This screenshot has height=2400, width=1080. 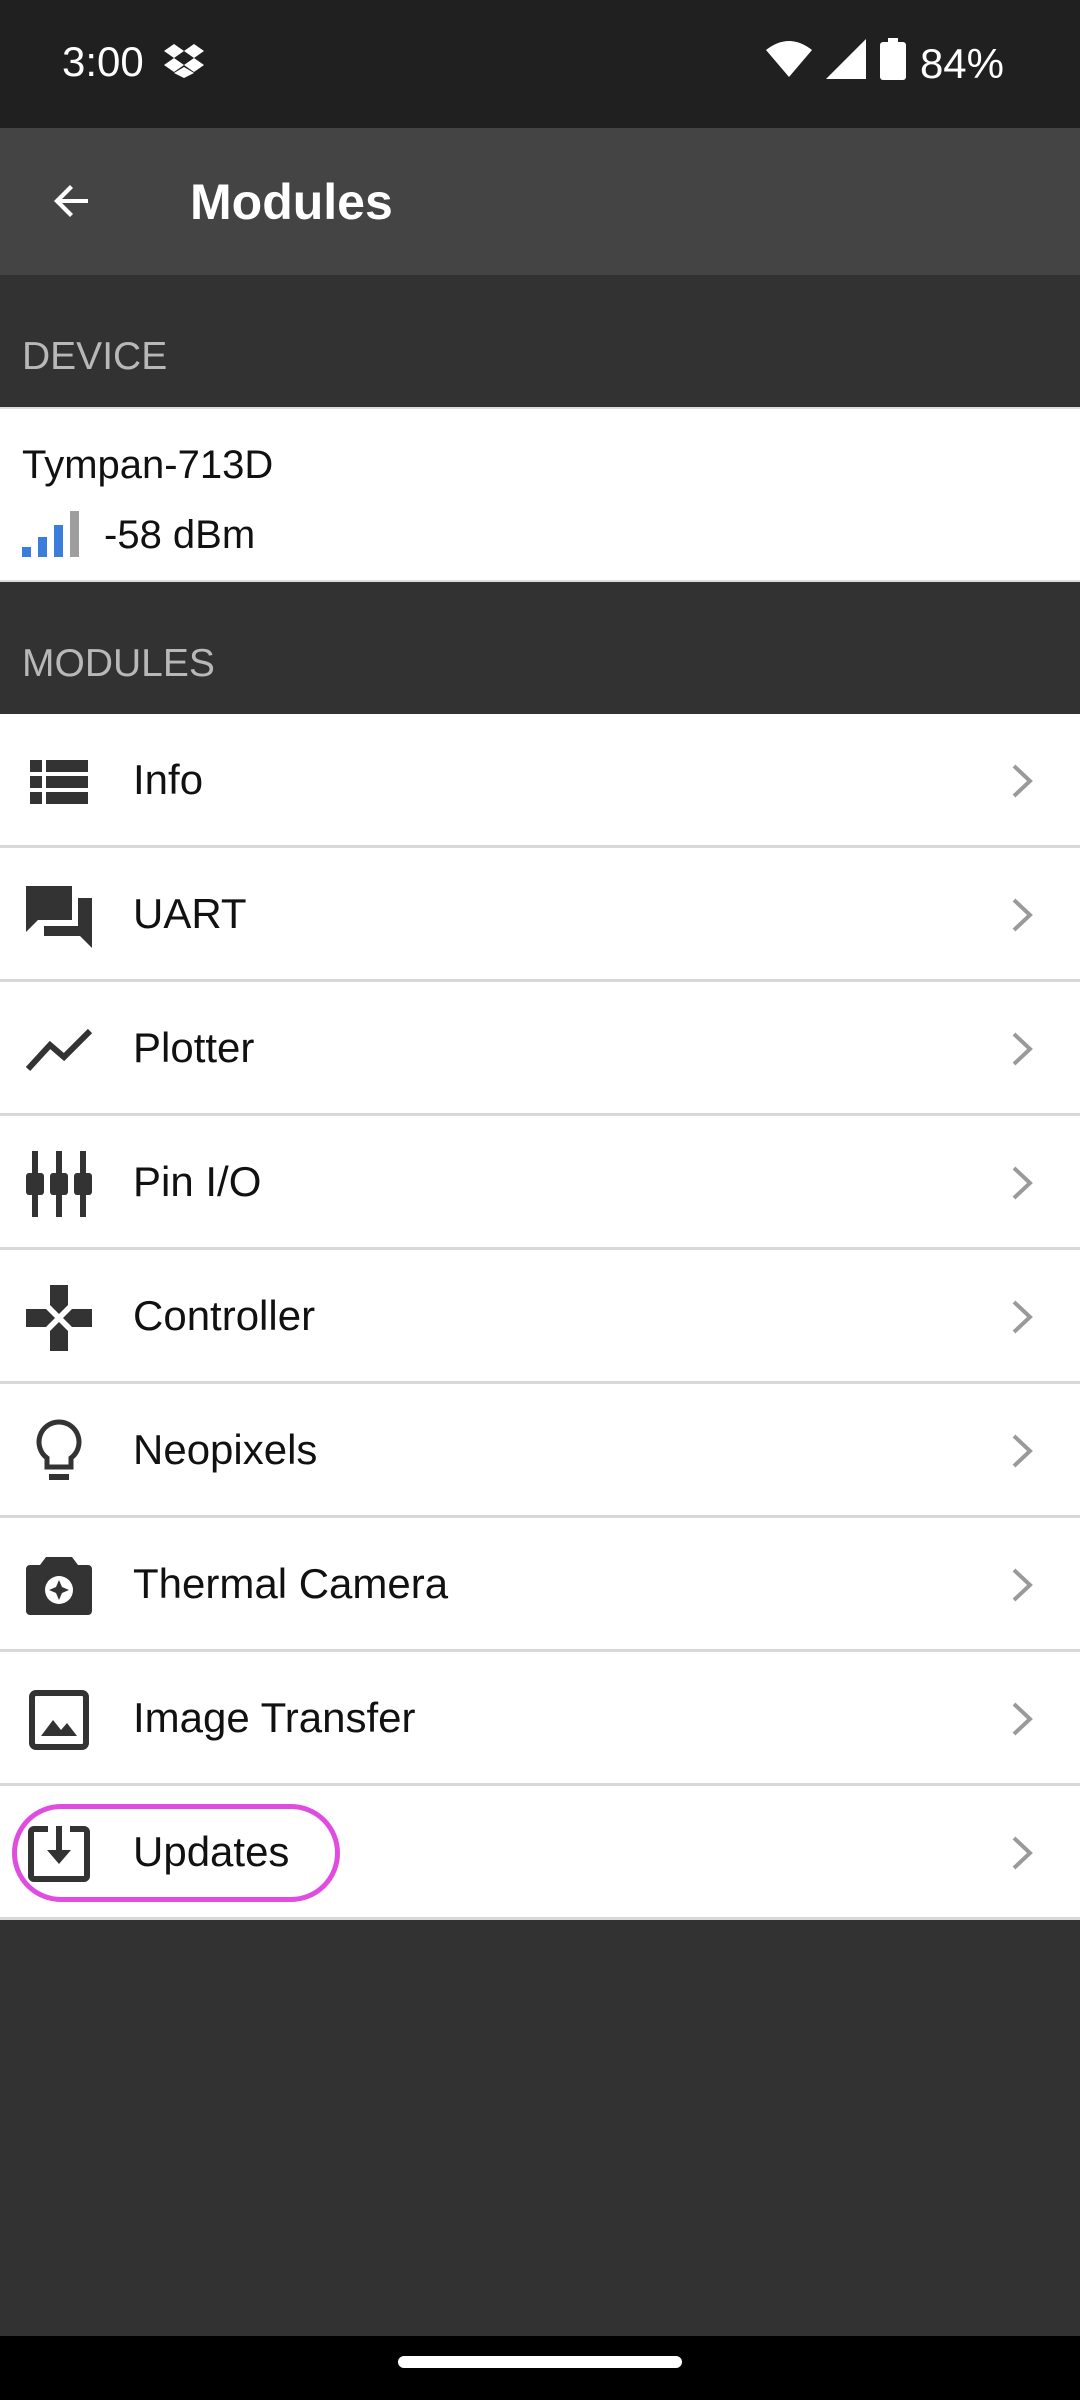 I want to click on status-icons: 84%, so click(x=884, y=64).